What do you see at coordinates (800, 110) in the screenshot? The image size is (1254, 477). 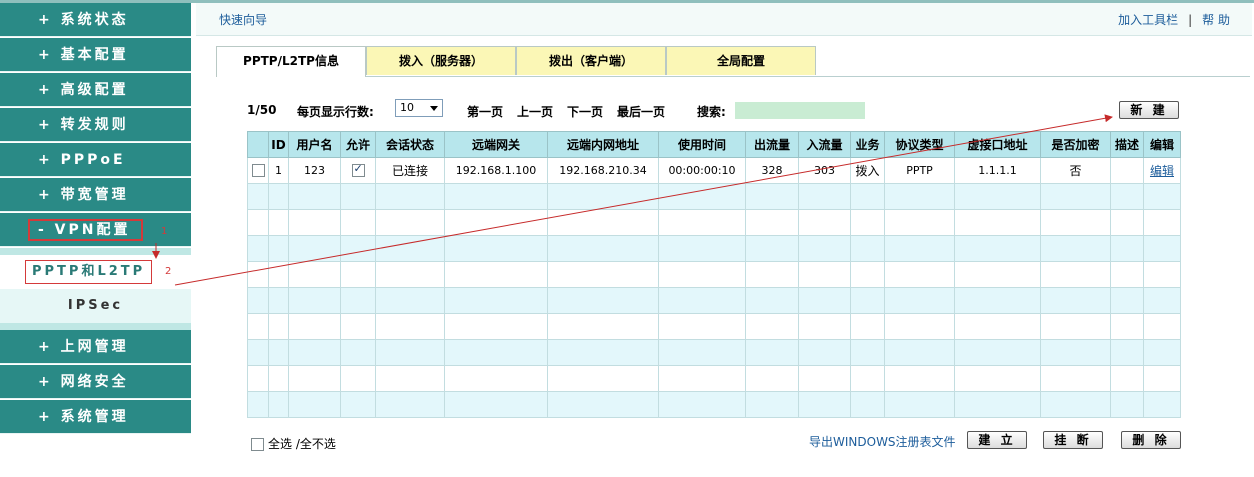 I see `search-input` at bounding box center [800, 110].